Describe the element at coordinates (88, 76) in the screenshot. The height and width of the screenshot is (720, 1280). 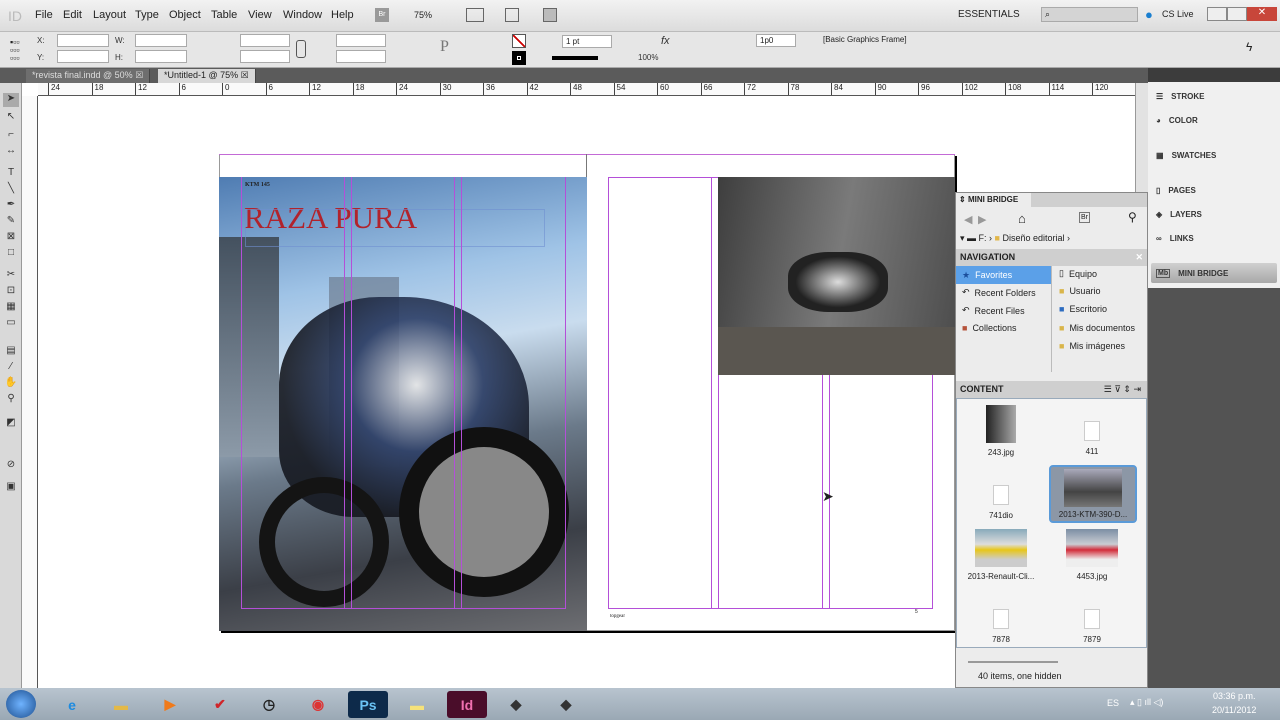
I see `tab-revista-final: *revista final.indd @ 50% ☒` at that location.